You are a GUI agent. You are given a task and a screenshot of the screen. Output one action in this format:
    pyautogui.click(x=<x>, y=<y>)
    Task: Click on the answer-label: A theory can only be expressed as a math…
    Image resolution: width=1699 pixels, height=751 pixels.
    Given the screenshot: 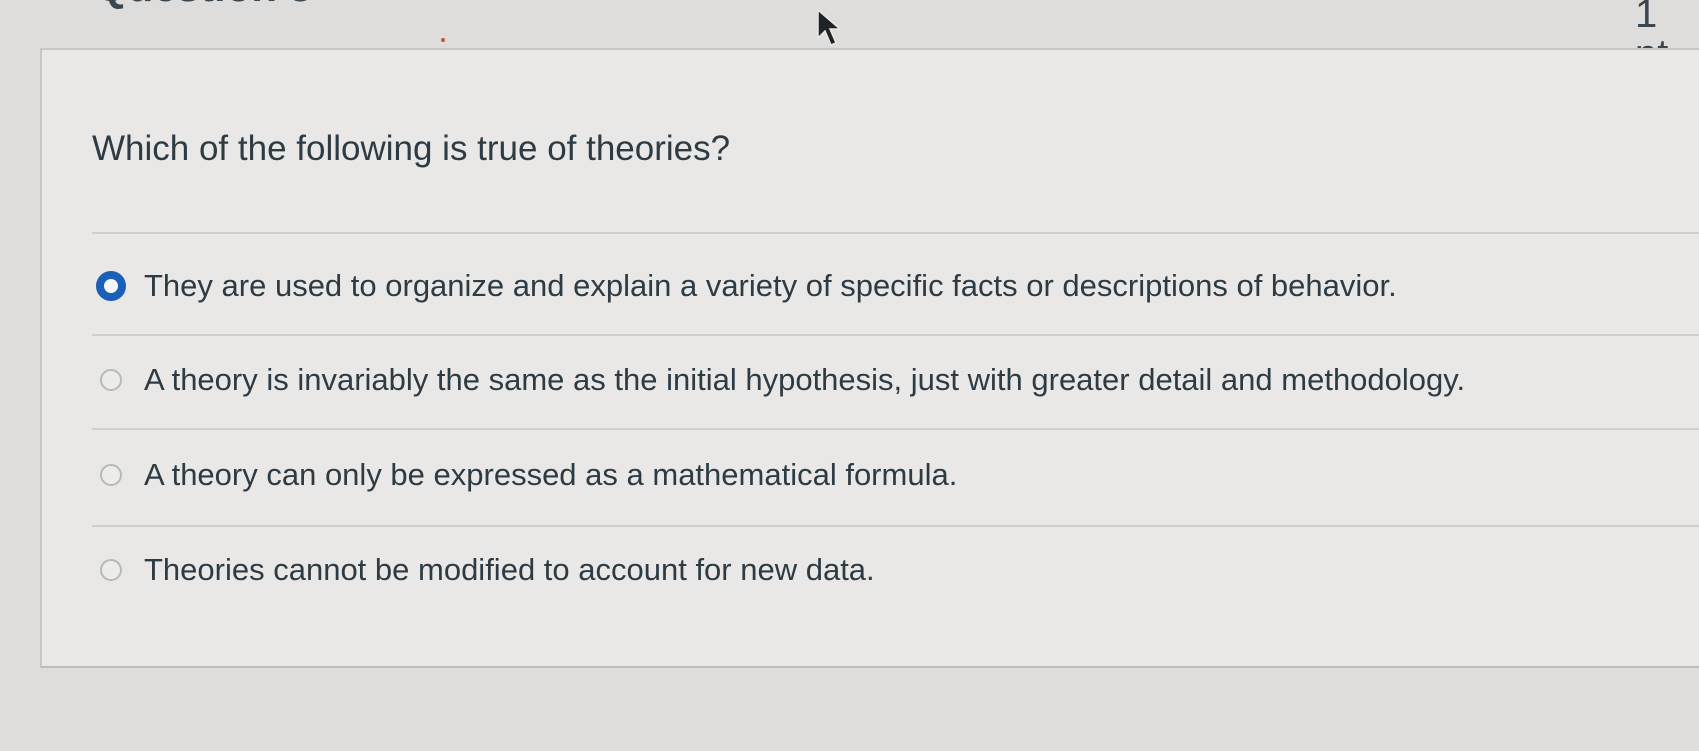 What is the action you would take?
    pyautogui.click(x=551, y=474)
    